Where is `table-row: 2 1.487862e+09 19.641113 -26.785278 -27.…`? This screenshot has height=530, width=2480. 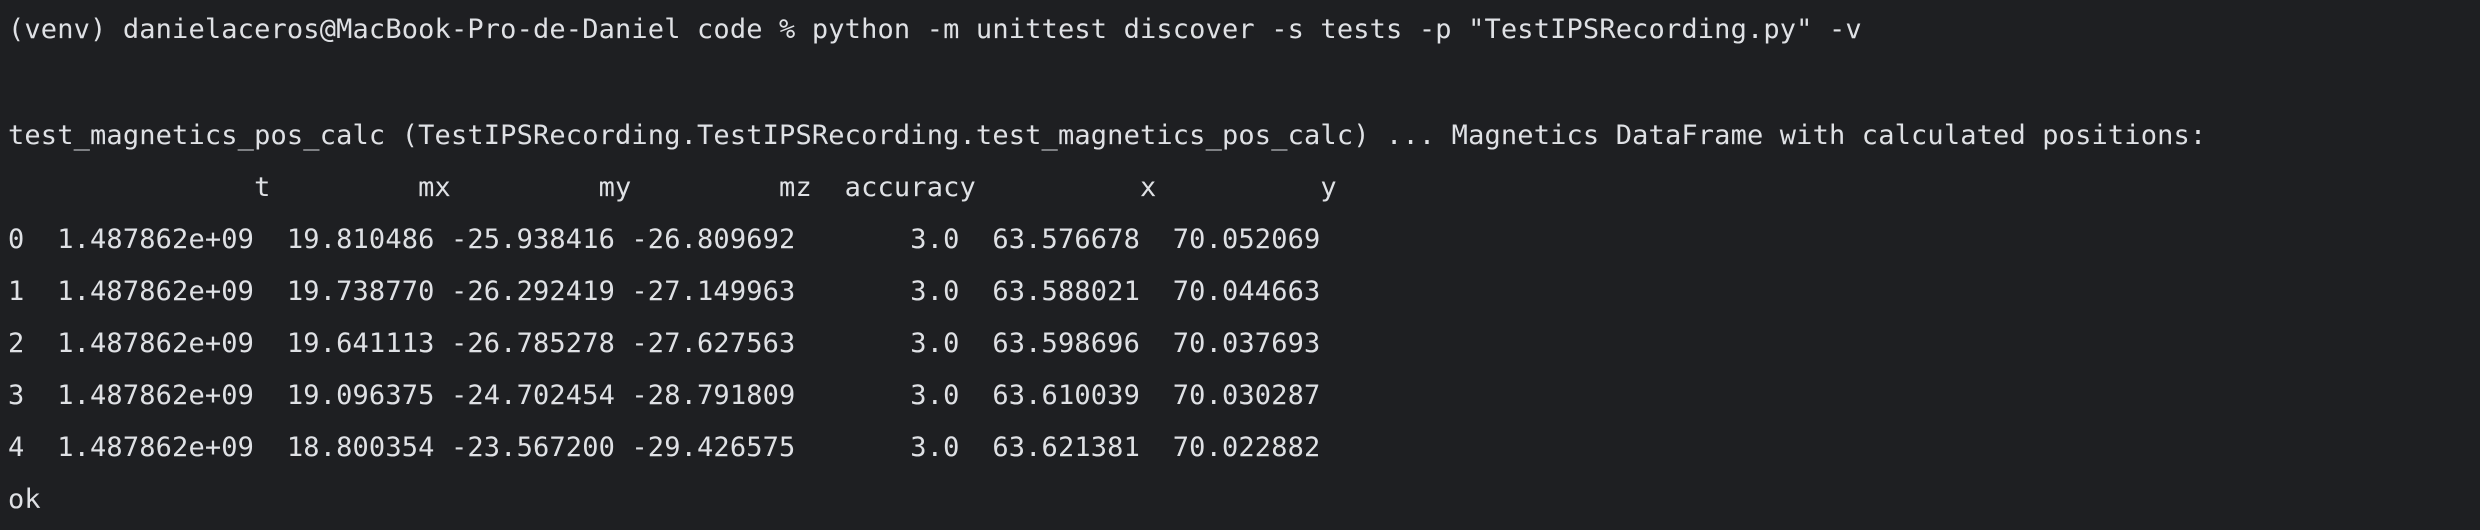 table-row: 2 1.487862e+09 19.641113 -26.785278 -27.… is located at coordinates (664, 343).